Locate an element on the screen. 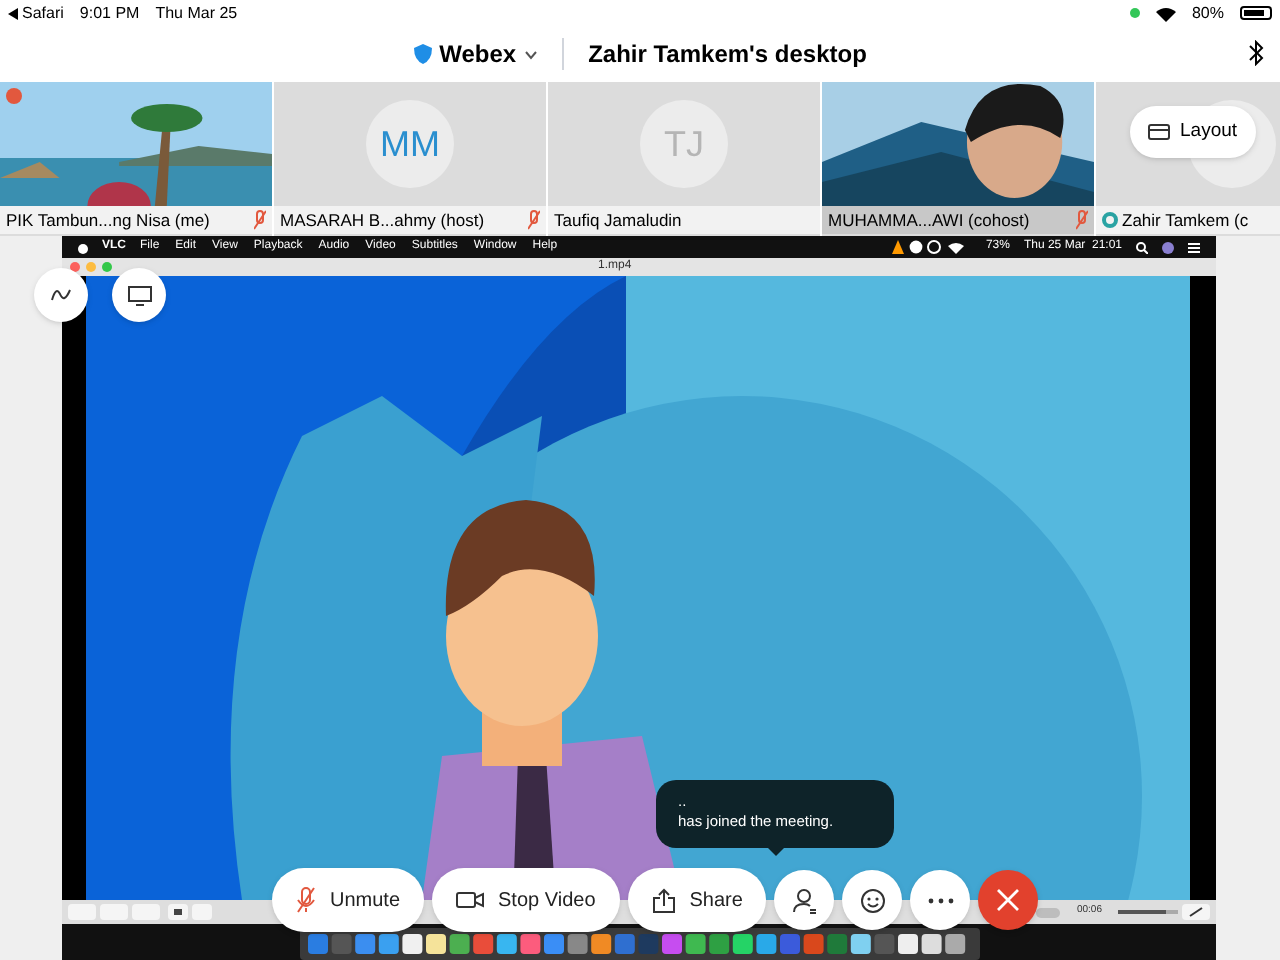 The width and height of the screenshot is (1280, 960). battery-percent: 80% is located at coordinates (1207, 13).